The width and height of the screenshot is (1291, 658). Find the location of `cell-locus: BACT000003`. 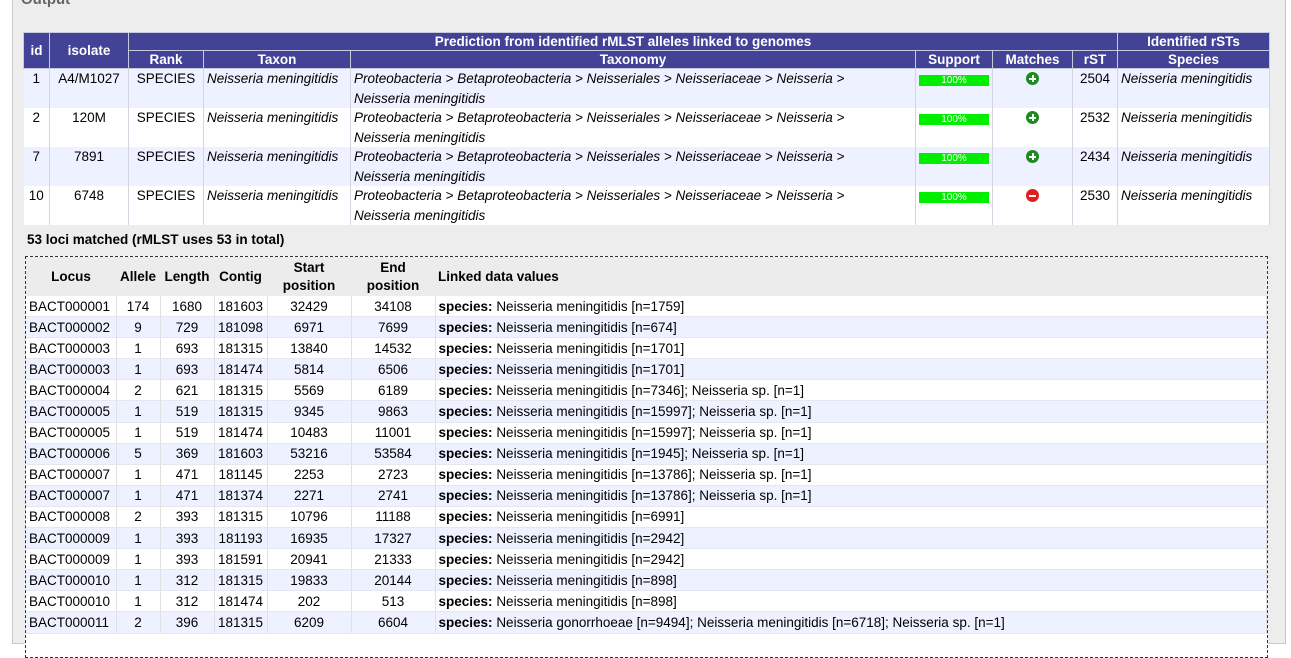

cell-locus: BACT000003 is located at coordinates (71, 348).